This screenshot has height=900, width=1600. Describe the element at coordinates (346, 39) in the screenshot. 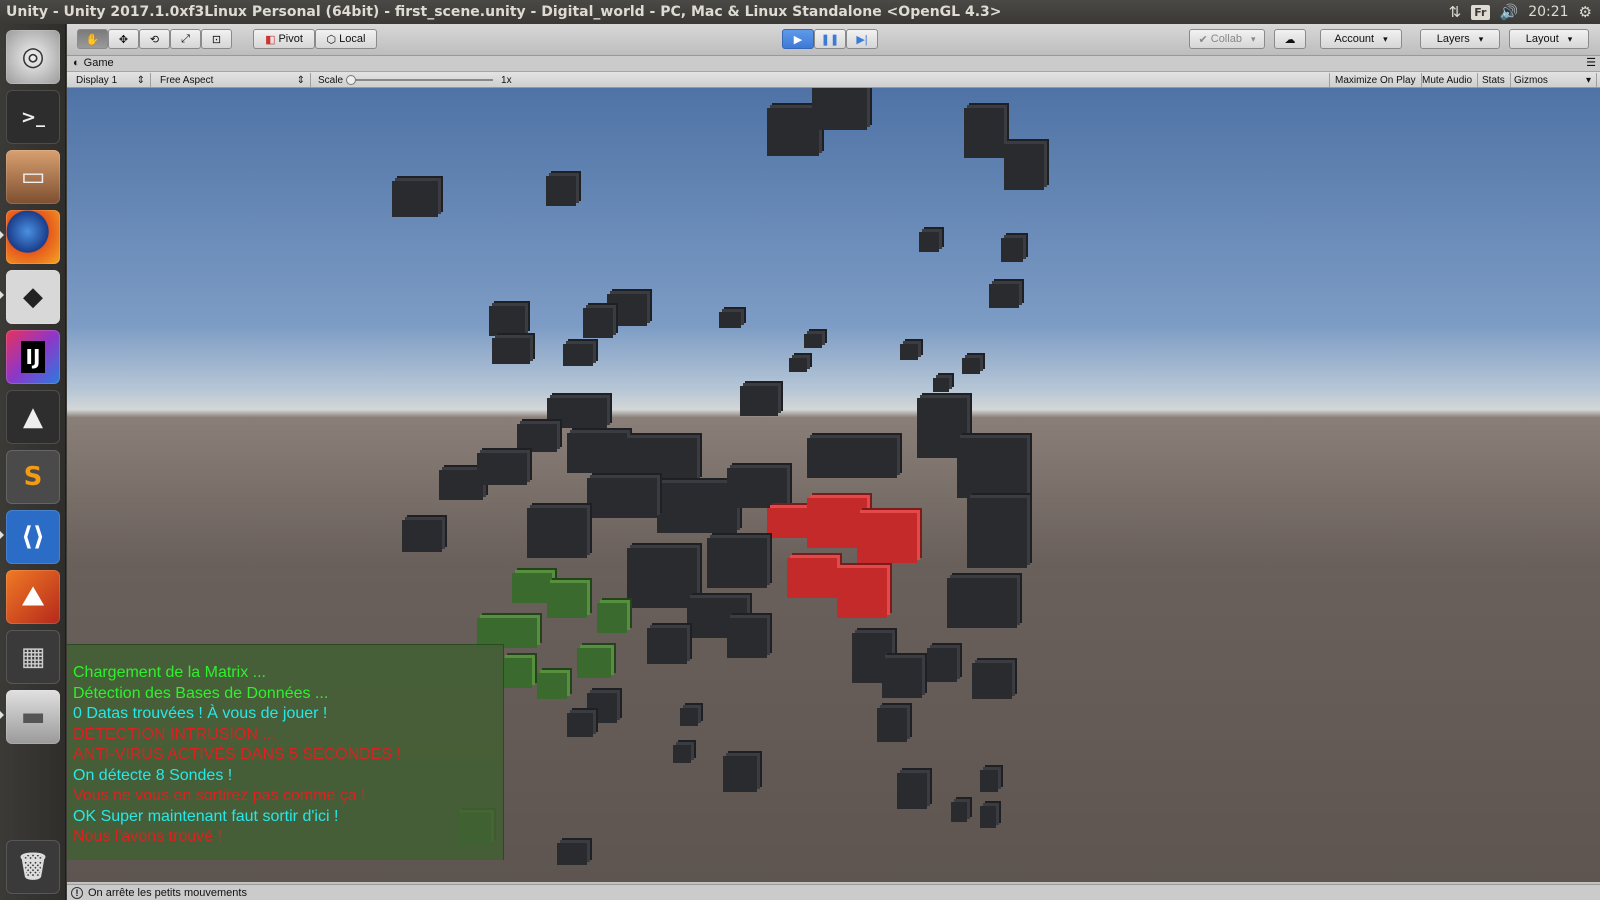

I see `local-toggle: ⬡ Local` at that location.